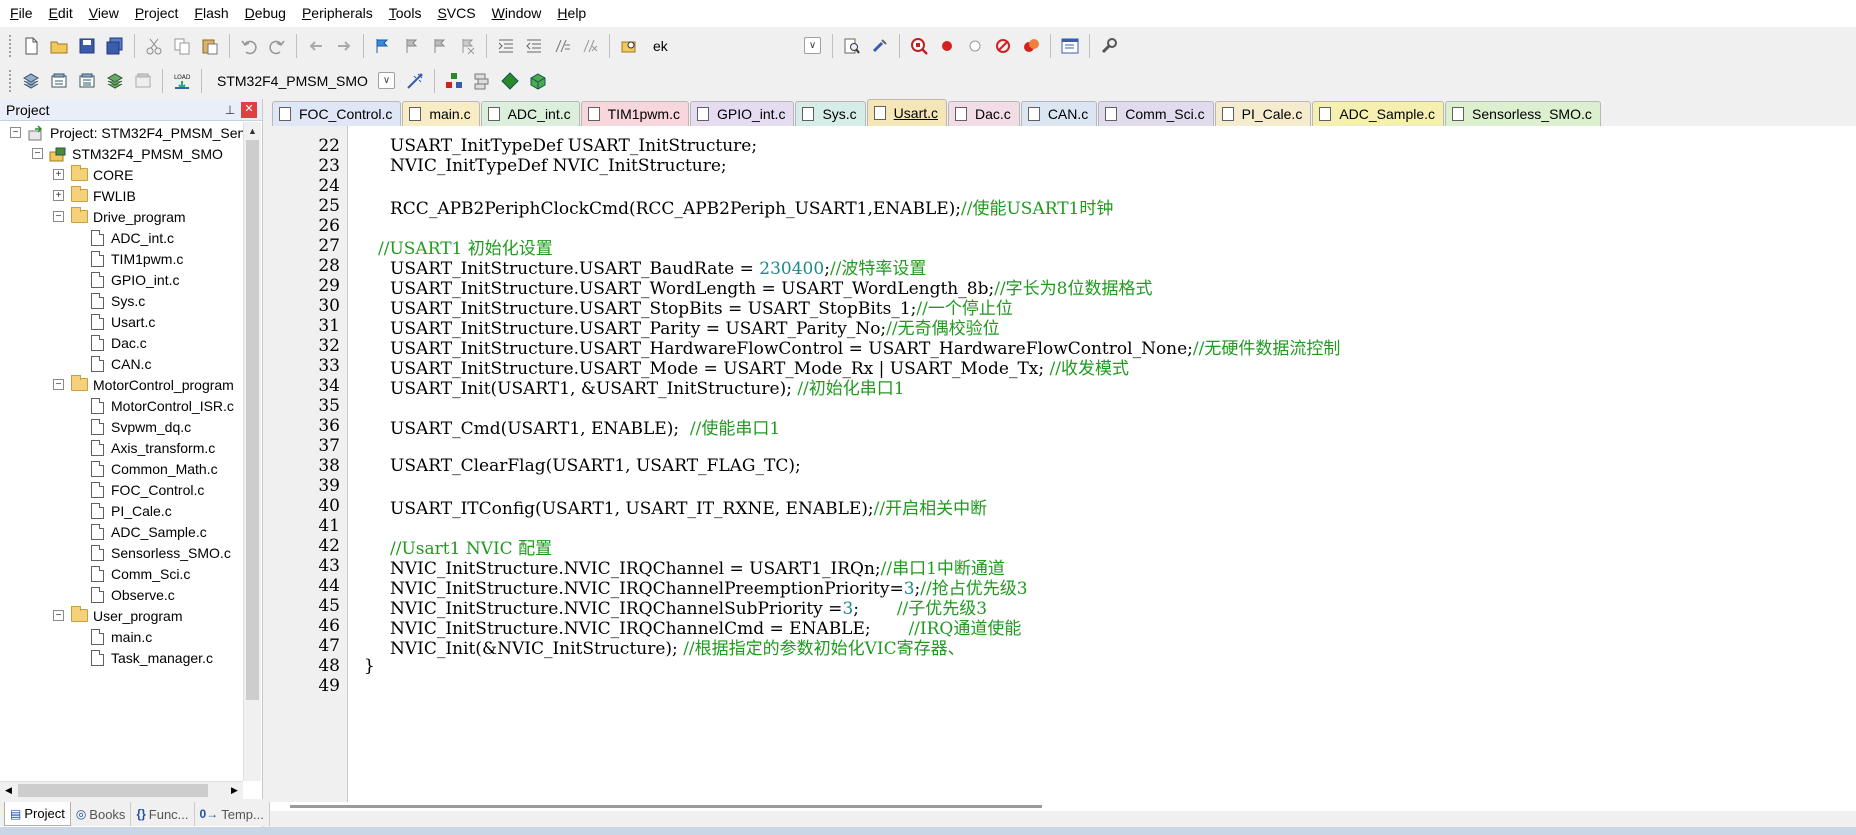  Describe the element at coordinates (143, 81) in the screenshot. I see `stop-build-icon` at that location.